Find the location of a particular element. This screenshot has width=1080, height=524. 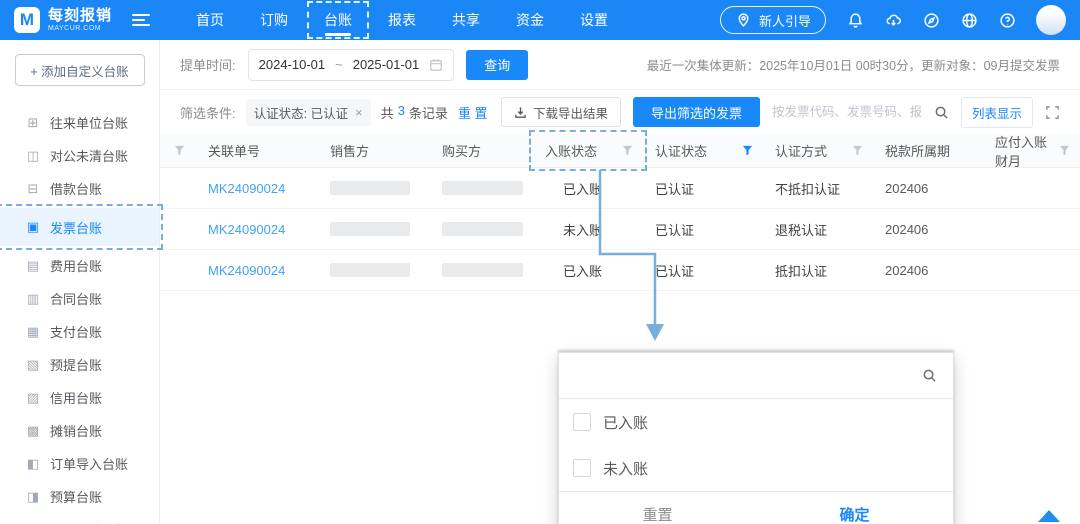

table-row: MK24090024 已入账 已认证 抵扣认证 202406 is located at coordinates (620, 270).